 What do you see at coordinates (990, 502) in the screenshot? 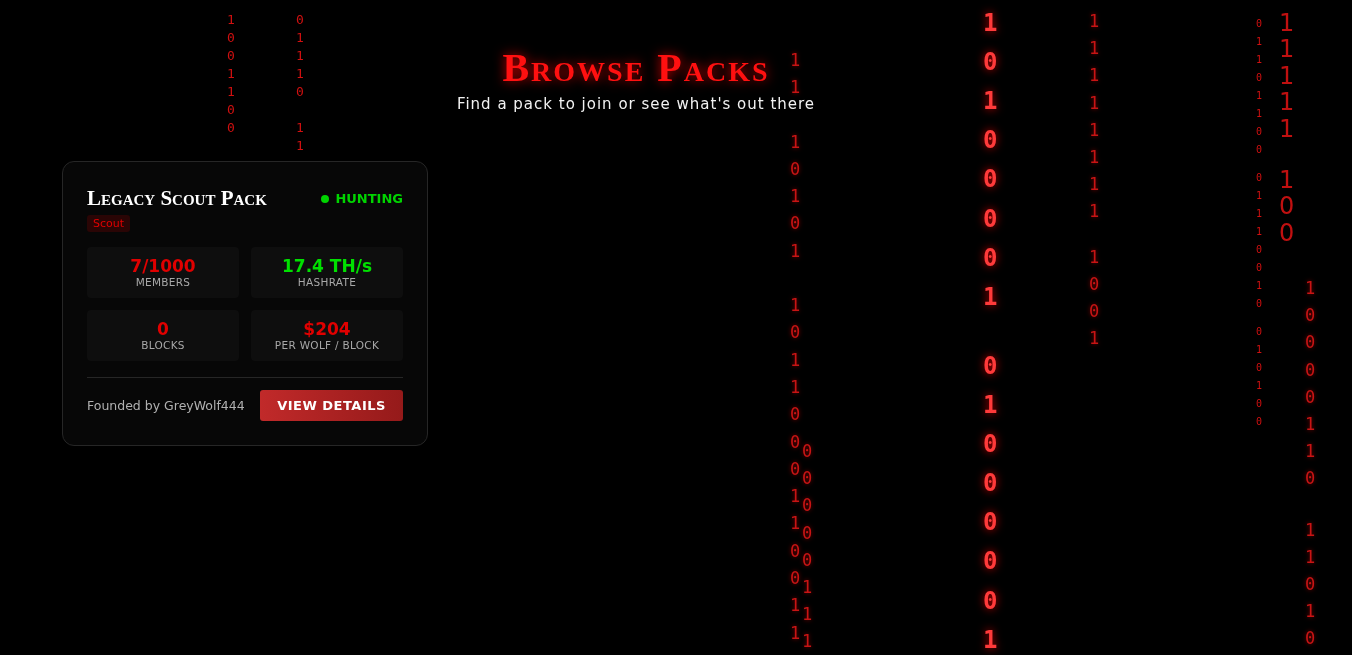
I see `binary-digits: 01000001` at bounding box center [990, 502].